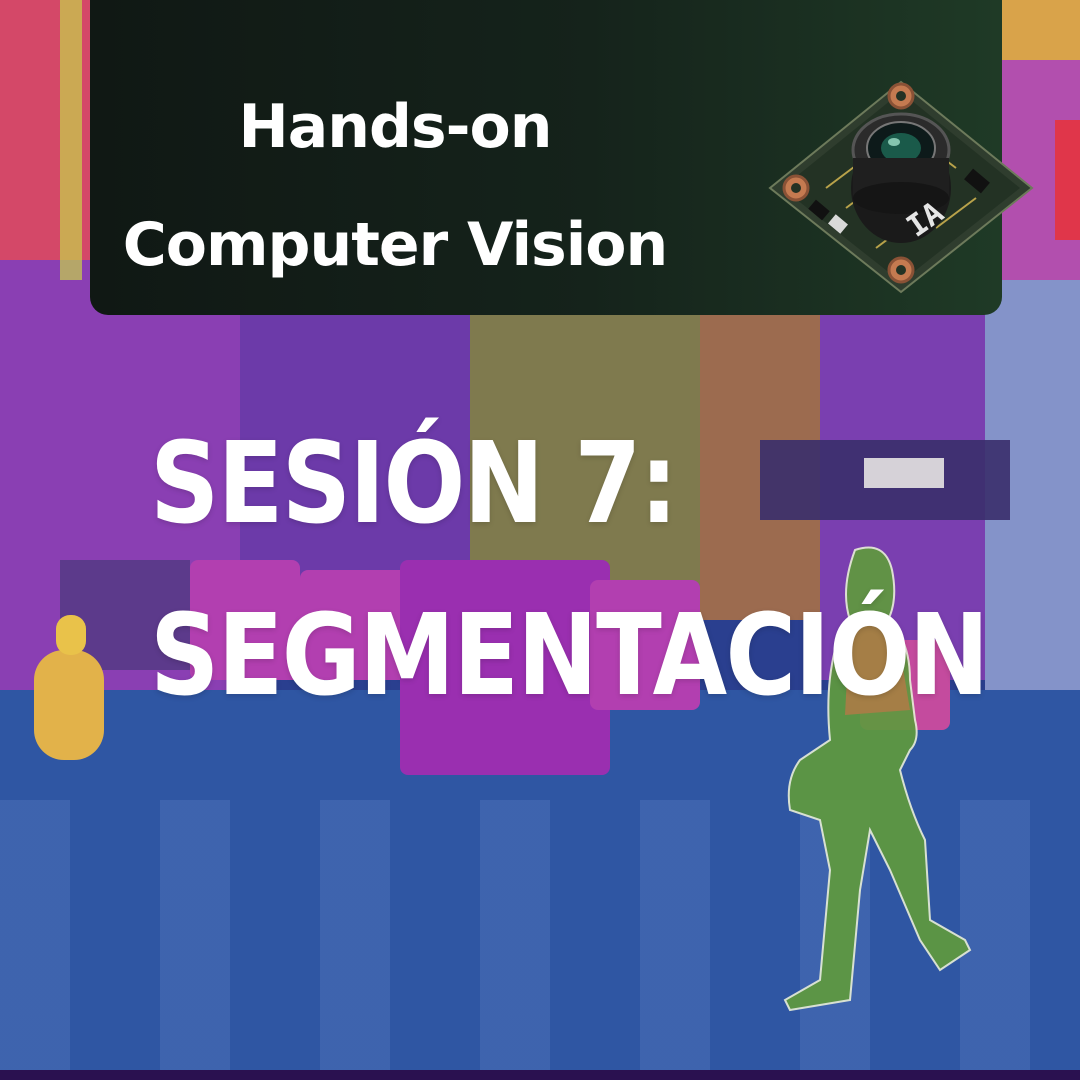 The height and width of the screenshot is (1080, 1080). Describe the element at coordinates (540, 1075) in the screenshot. I see `bottom-bar` at that location.